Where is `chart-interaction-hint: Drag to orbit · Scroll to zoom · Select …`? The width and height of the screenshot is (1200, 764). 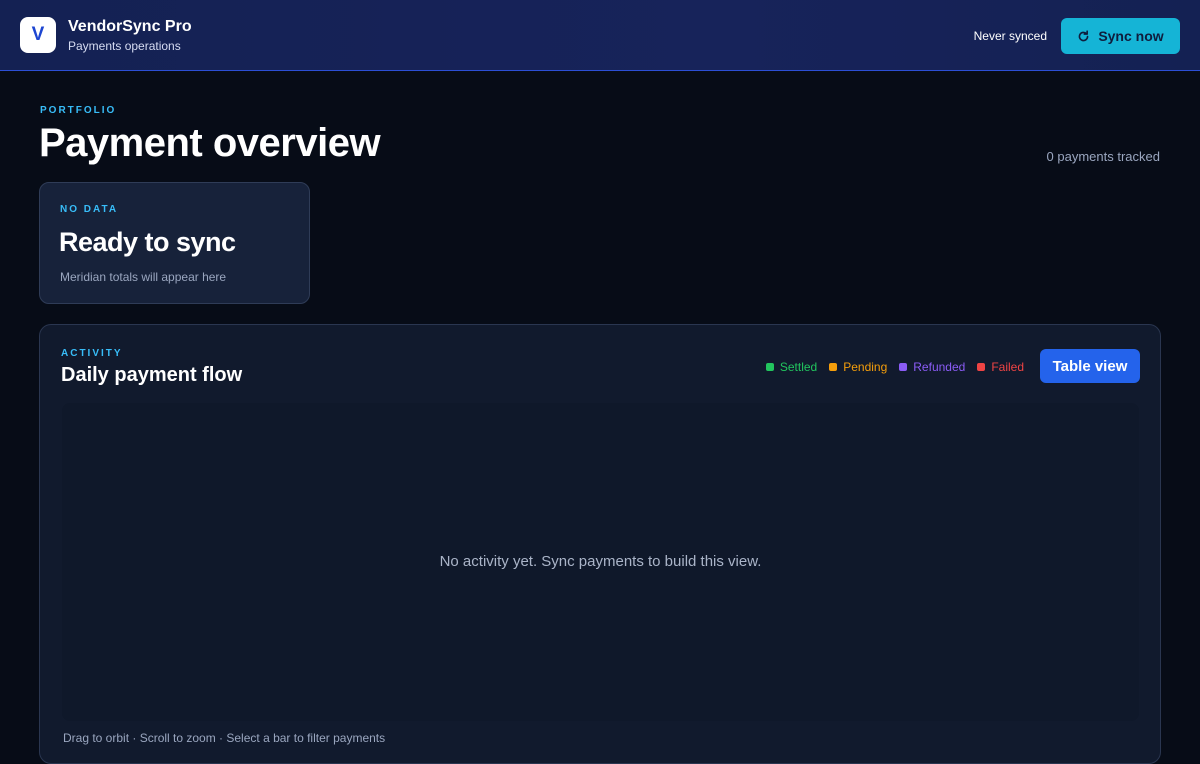
chart-interaction-hint: Drag to orbit · Scroll to zoom · Select … is located at coordinates (224, 738).